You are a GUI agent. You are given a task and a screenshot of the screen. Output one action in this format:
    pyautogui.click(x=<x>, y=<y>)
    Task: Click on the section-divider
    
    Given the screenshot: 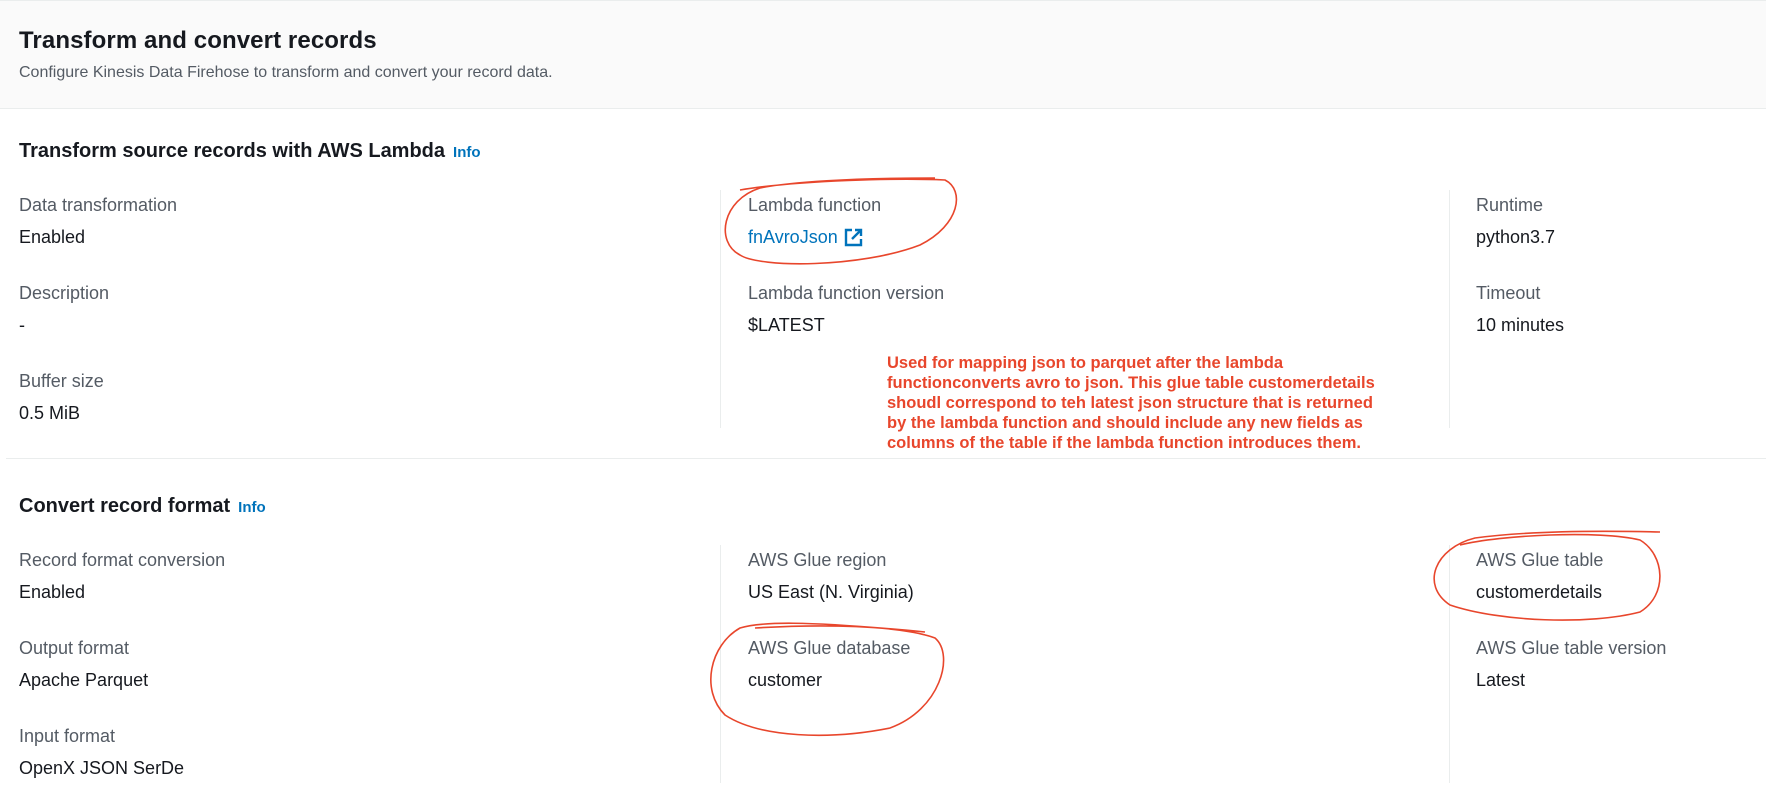 What is the action you would take?
    pyautogui.click(x=886, y=458)
    